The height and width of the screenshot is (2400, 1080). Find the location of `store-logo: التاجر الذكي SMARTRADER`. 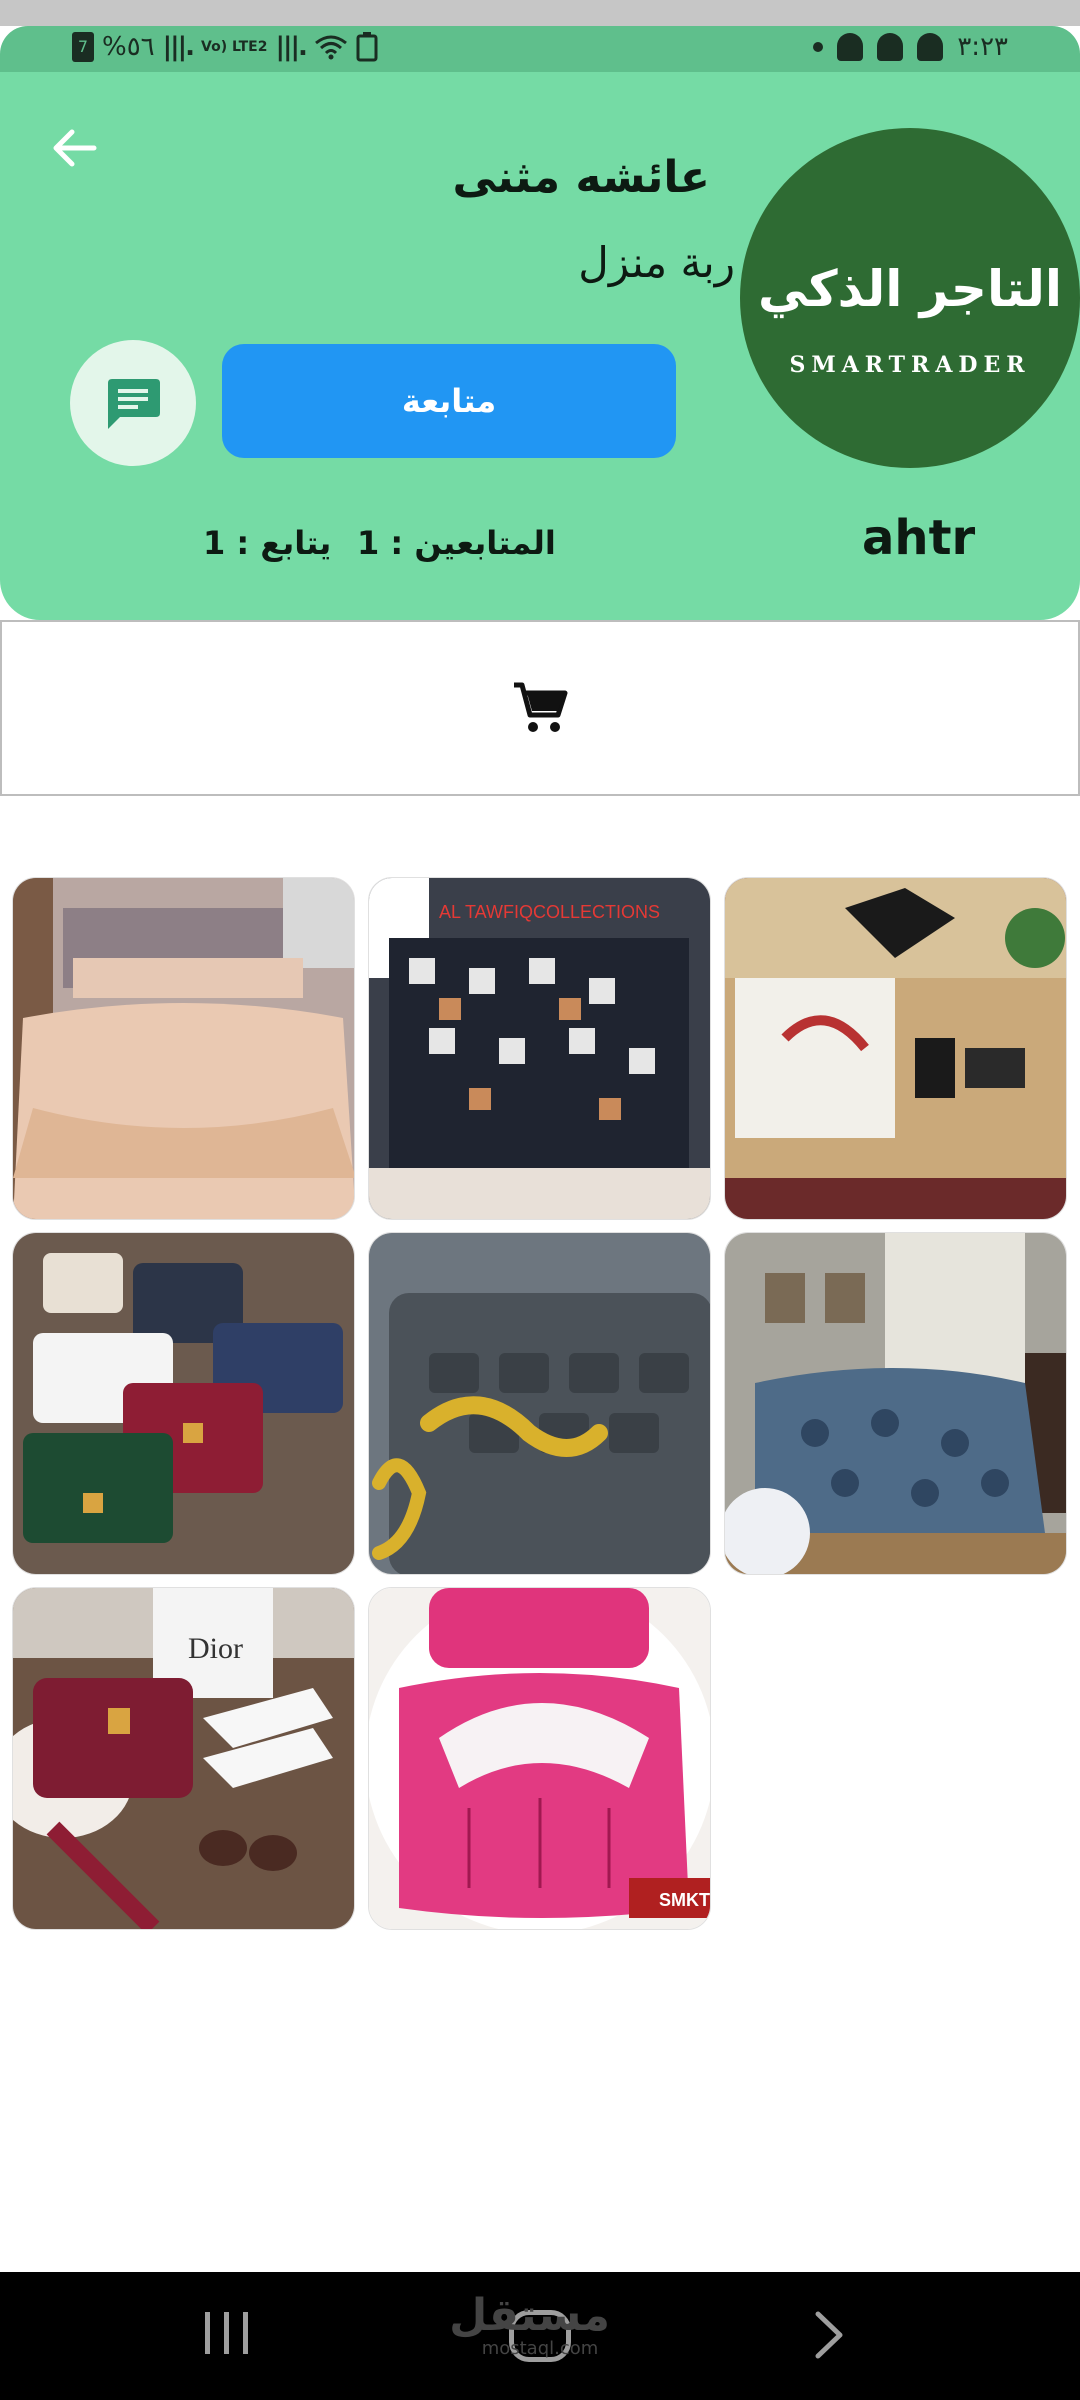

store-logo: التاجر الذكي SMARTRADER is located at coordinates (910, 298).